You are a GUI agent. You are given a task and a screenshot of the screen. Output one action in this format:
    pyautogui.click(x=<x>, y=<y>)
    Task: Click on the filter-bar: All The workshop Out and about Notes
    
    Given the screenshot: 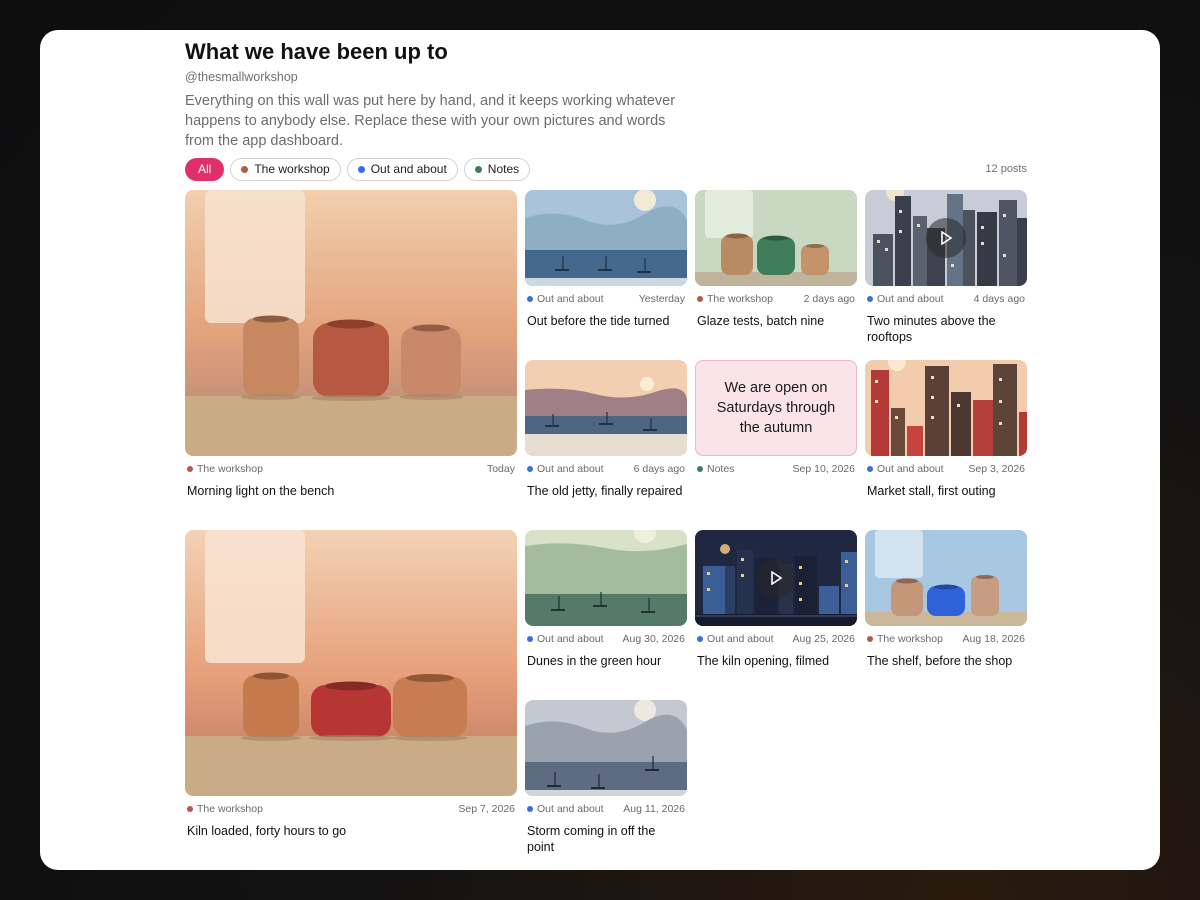 What is the action you would take?
    pyautogui.click(x=358, y=169)
    